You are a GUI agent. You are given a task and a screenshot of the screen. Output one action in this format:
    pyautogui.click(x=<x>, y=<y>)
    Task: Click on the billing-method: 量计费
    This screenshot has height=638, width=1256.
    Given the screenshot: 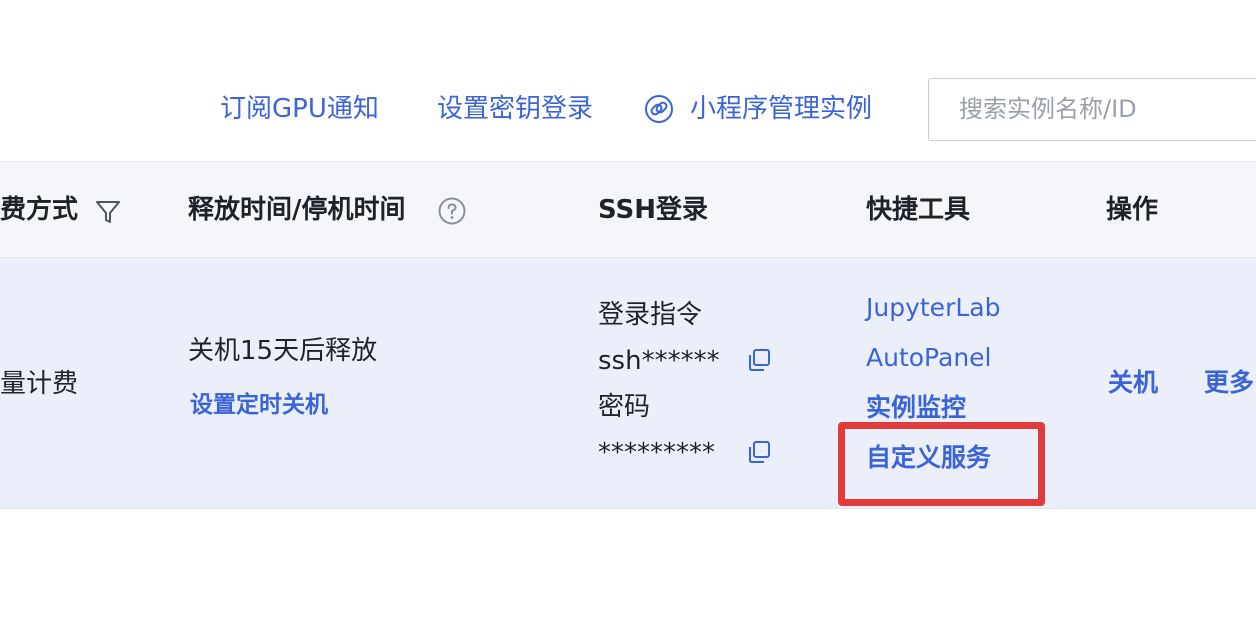 What is the action you would take?
    pyautogui.click(x=39, y=384)
    